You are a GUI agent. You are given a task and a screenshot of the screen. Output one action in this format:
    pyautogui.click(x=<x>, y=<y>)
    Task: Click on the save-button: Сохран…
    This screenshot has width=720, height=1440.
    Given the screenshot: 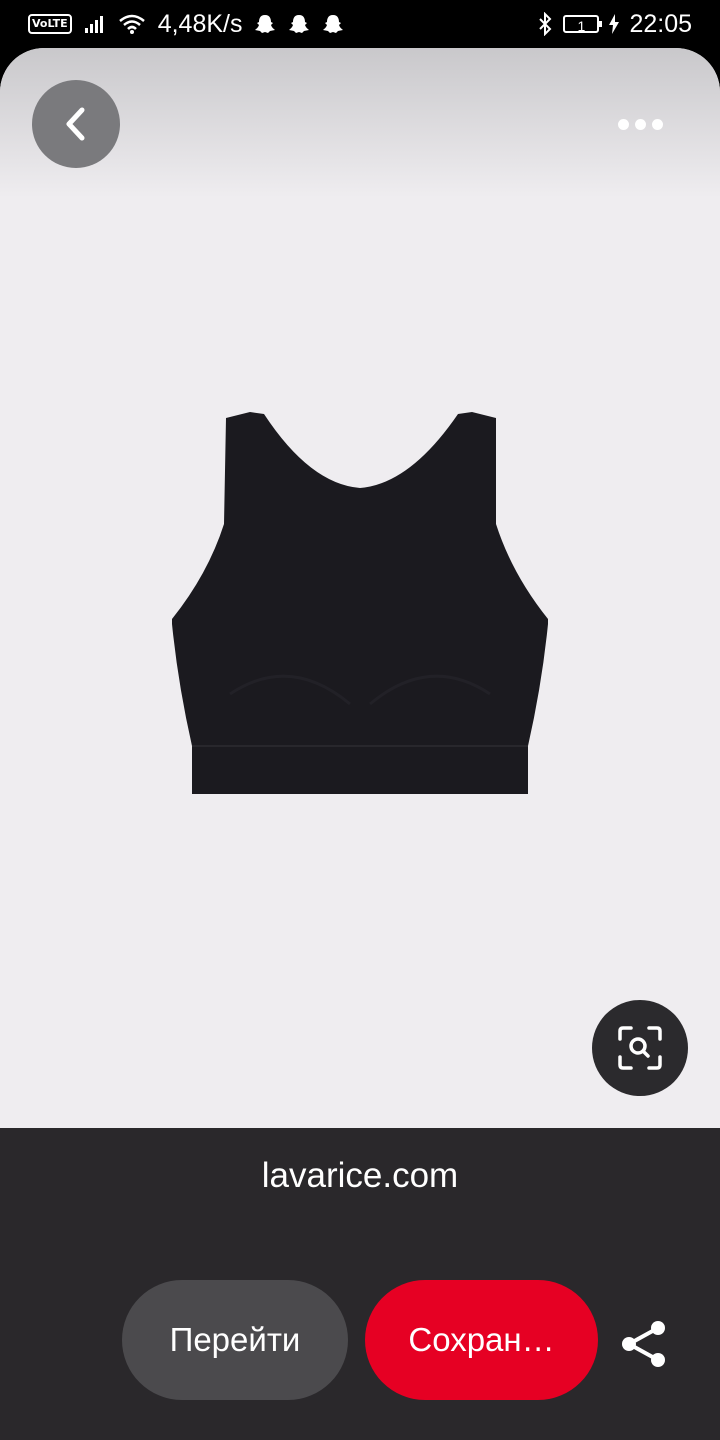 What is the action you would take?
    pyautogui.click(x=481, y=1340)
    